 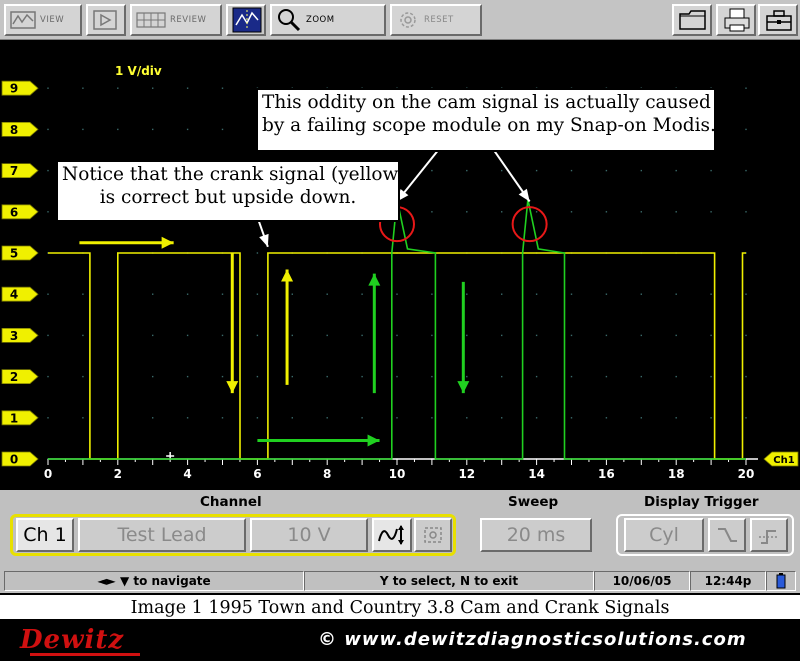 What do you see at coordinates (769, 535) in the screenshot?
I see `trigger-level-button` at bounding box center [769, 535].